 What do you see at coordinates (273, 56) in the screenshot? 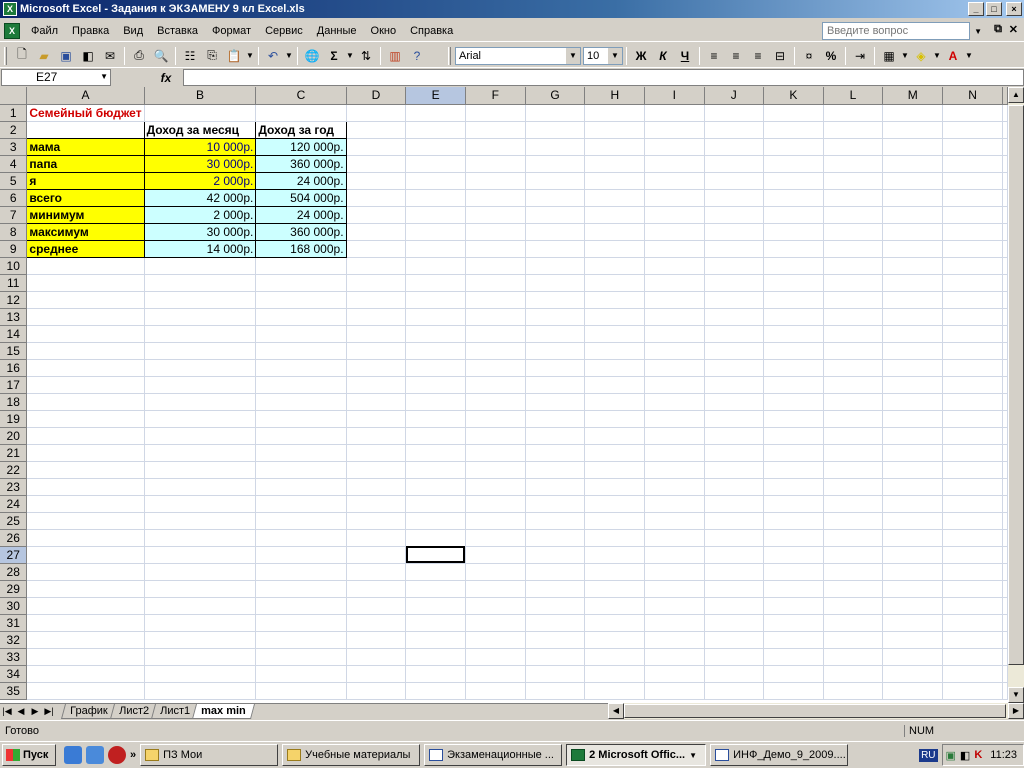
I see `undo-icon: ↶` at bounding box center [273, 56].